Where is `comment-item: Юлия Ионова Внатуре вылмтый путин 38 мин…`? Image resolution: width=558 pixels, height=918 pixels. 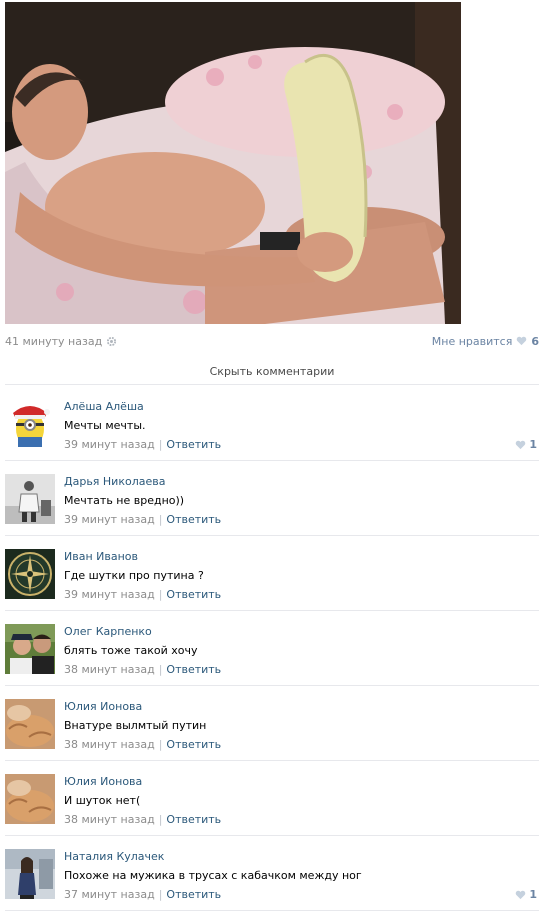
comment-item: Юлия Ионова Внатуре вылмтый путин 38 мин… is located at coordinates (272, 723).